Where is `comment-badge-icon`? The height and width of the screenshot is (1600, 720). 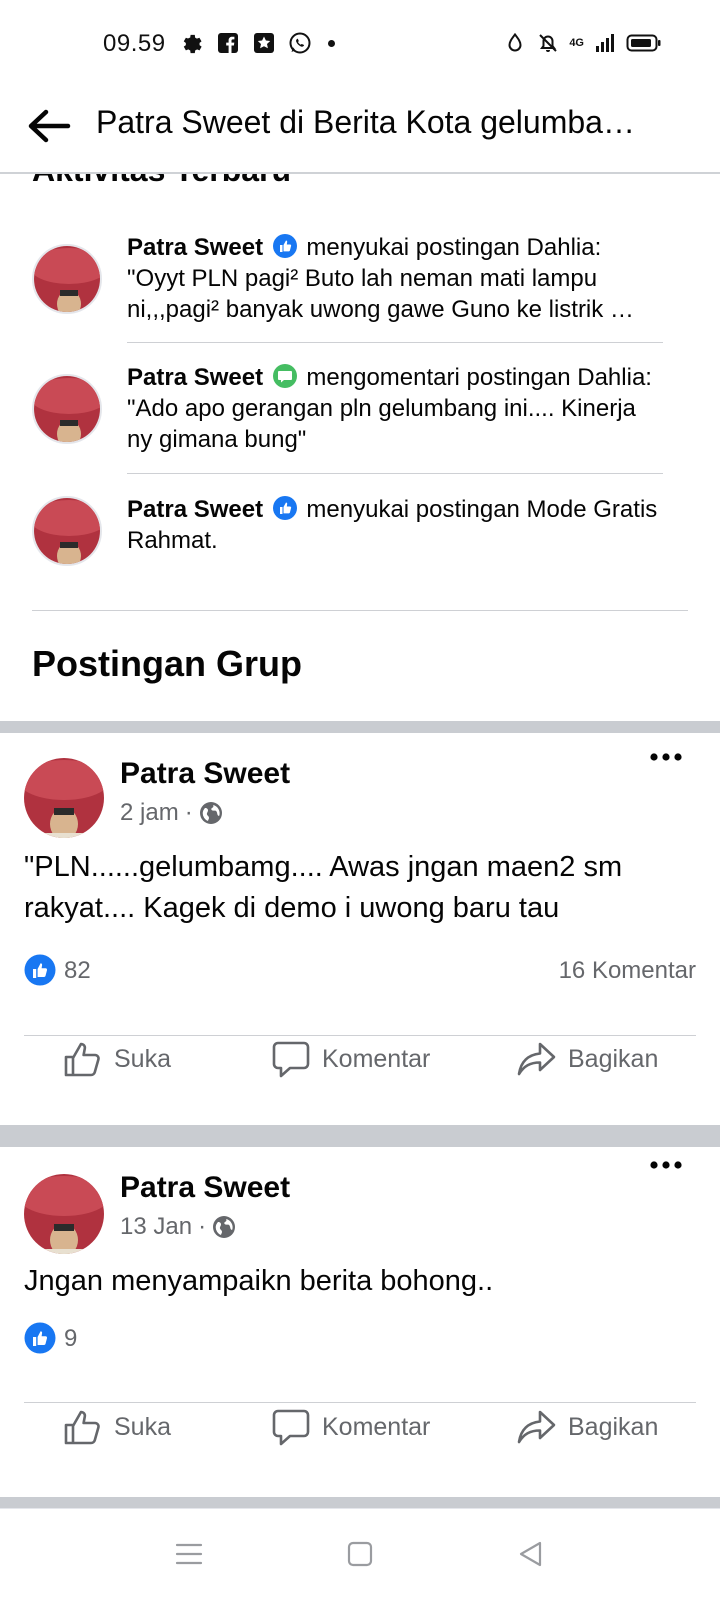 comment-badge-icon is located at coordinates (284, 376).